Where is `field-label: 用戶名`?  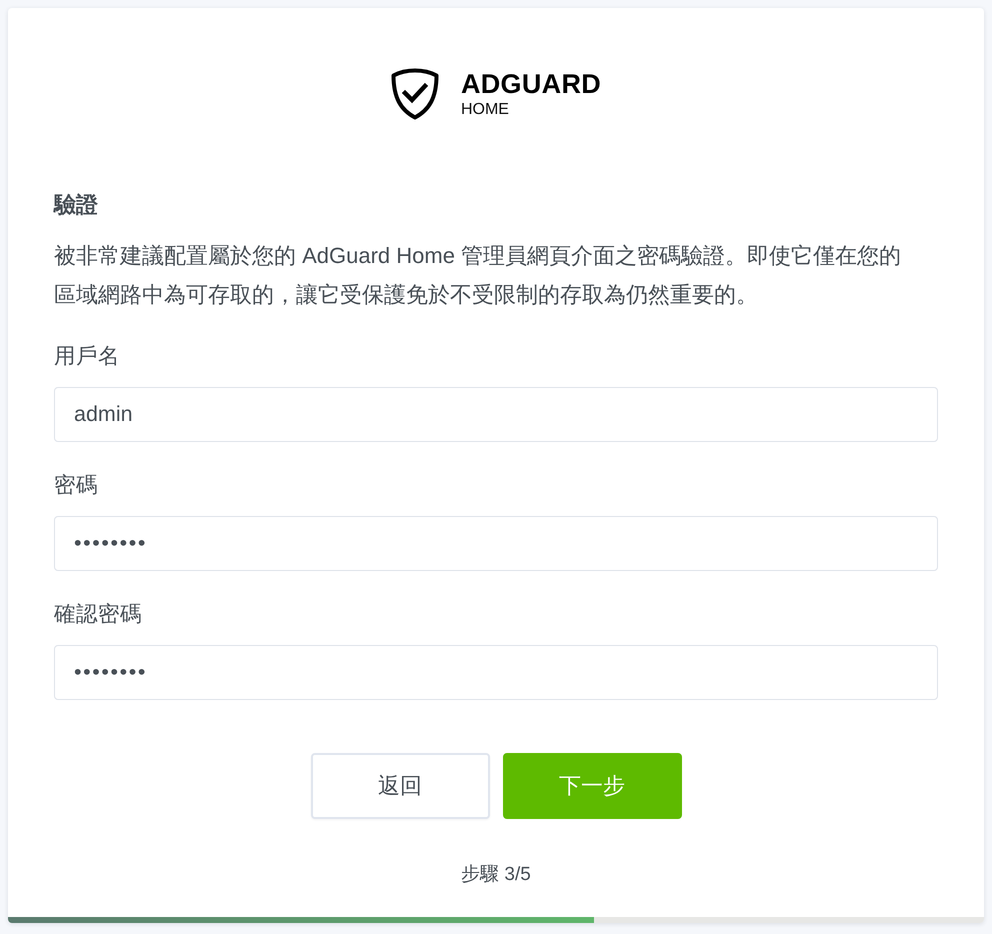 field-label: 用戶名 is located at coordinates (87, 356).